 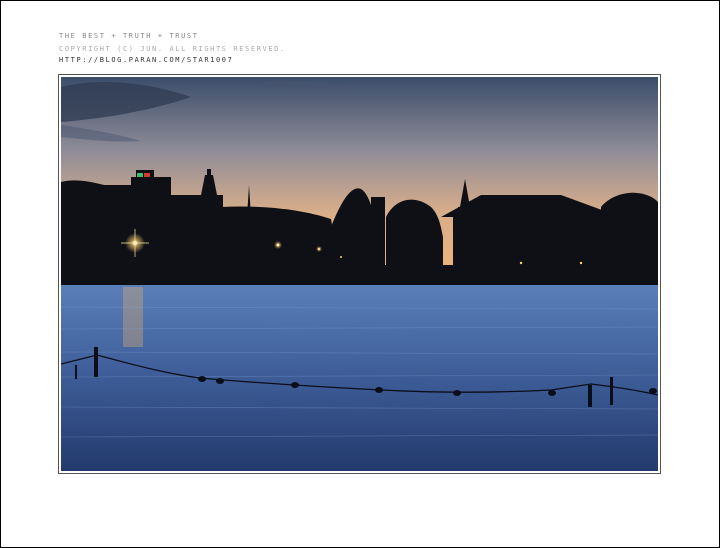 What do you see at coordinates (172, 49) in the screenshot?
I see `caption-copyright: copyright (c) jun. all rights reserved.` at bounding box center [172, 49].